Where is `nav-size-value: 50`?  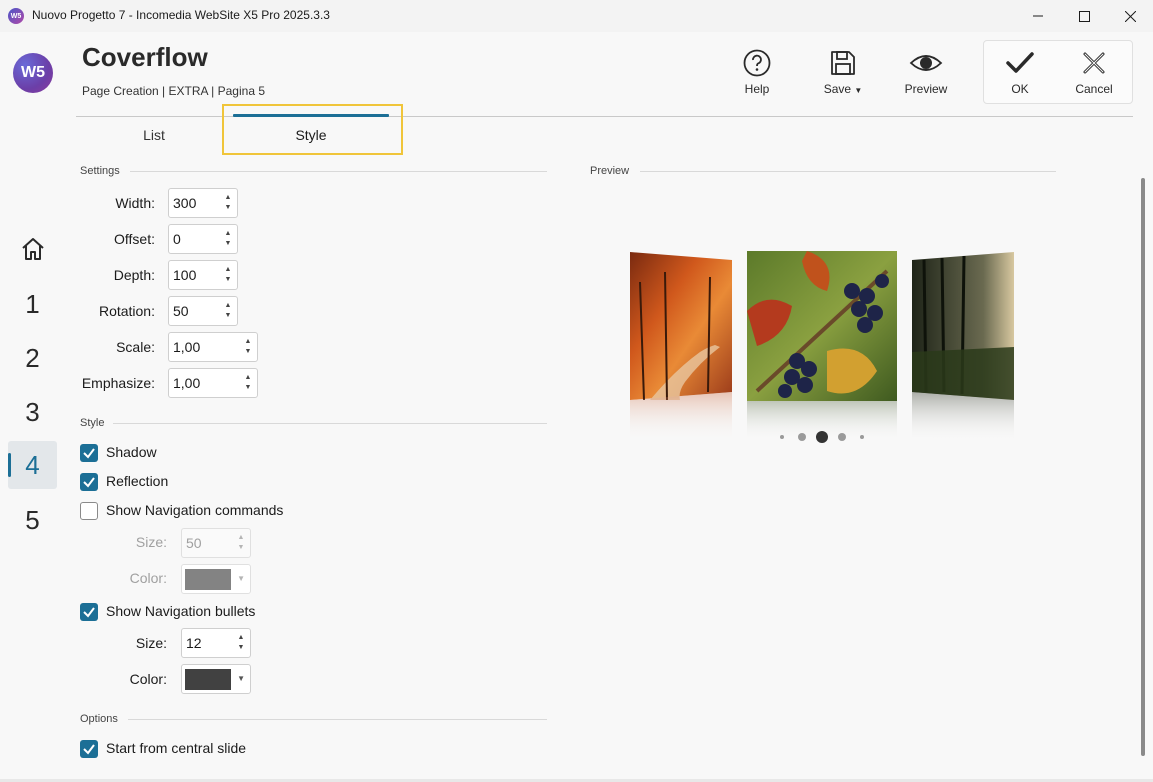
nav-size-value: 50 is located at coordinates (194, 543).